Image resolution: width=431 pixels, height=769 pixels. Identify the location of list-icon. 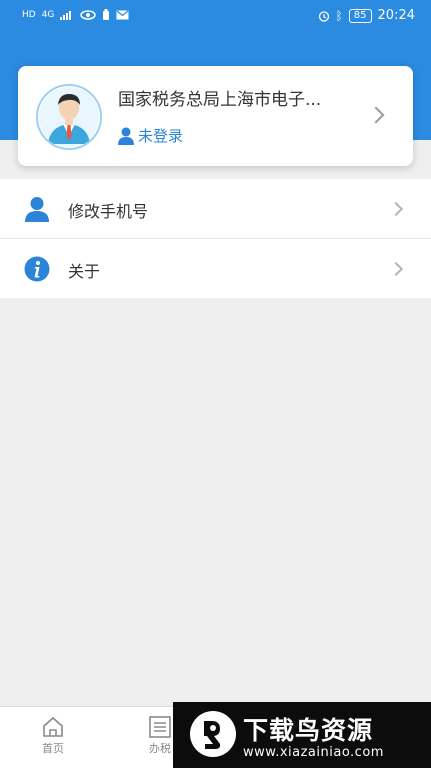
(160, 727).